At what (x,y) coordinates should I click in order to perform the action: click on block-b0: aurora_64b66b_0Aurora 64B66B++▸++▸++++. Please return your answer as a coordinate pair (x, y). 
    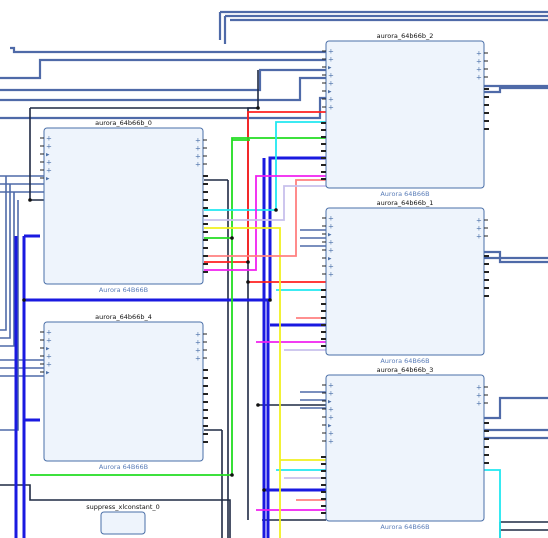
    Looking at the image, I should click on (124, 206).